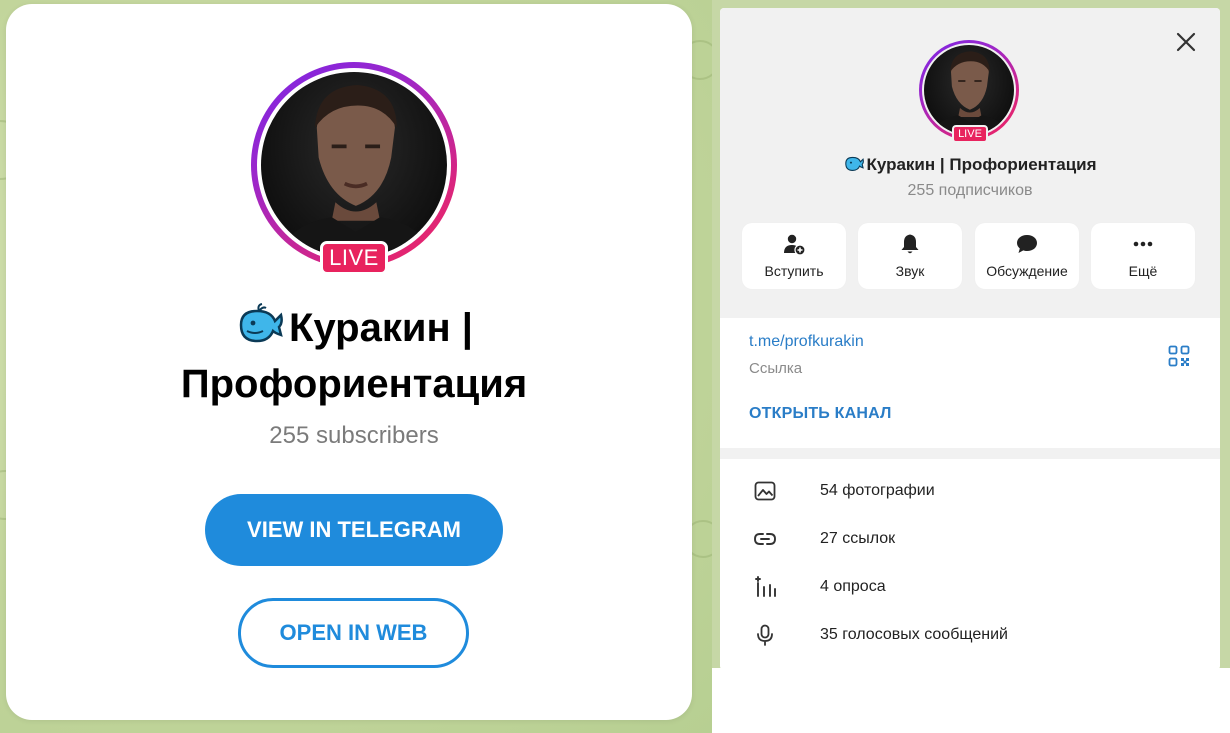 The image size is (1230, 733). What do you see at coordinates (765, 539) in the screenshot?
I see `link-icon` at bounding box center [765, 539].